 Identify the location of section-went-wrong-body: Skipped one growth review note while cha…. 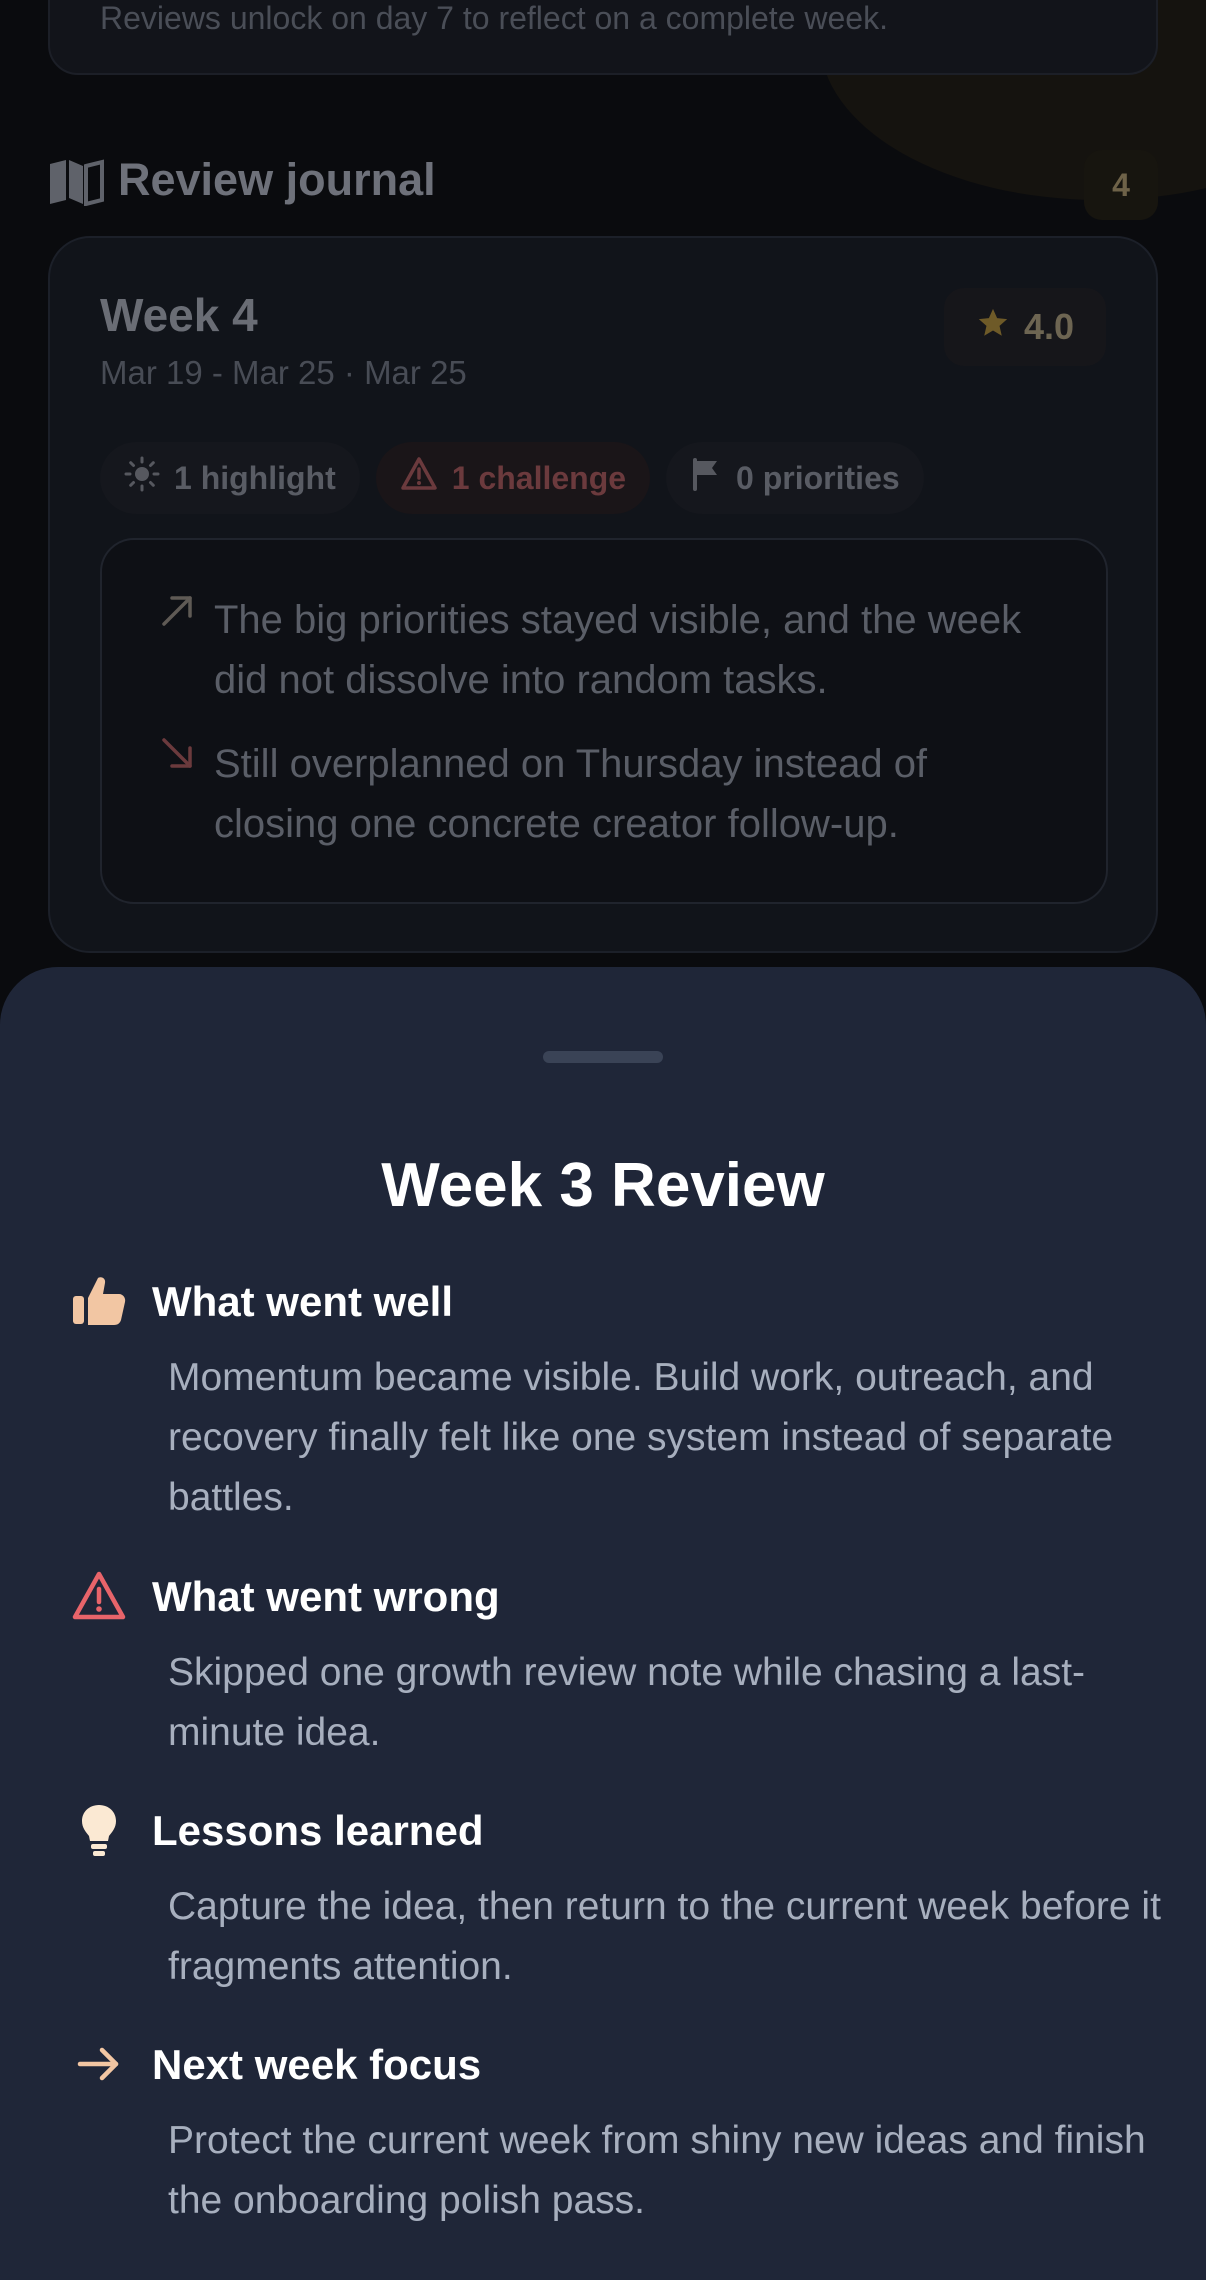
(627, 1702).